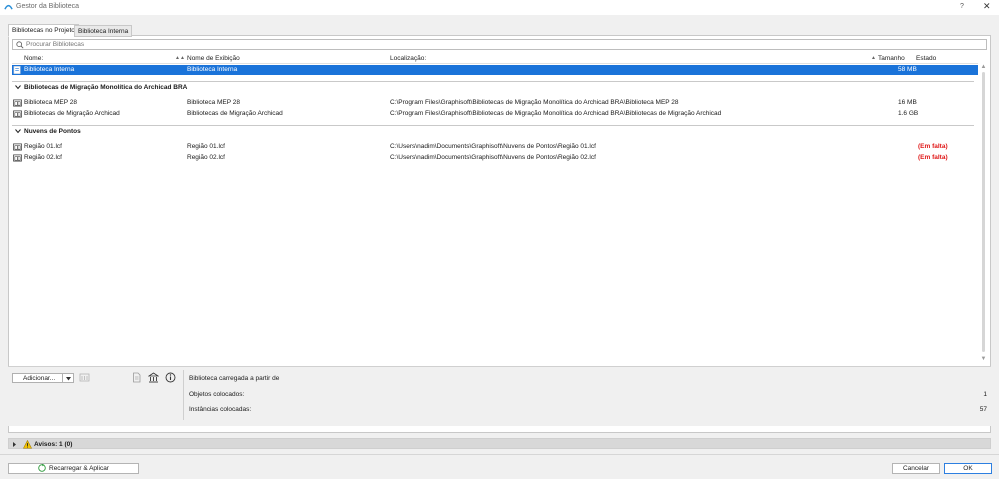 This screenshot has width=999, height=479. I want to click on sort-asc-icon: ▲, so click(873, 58).